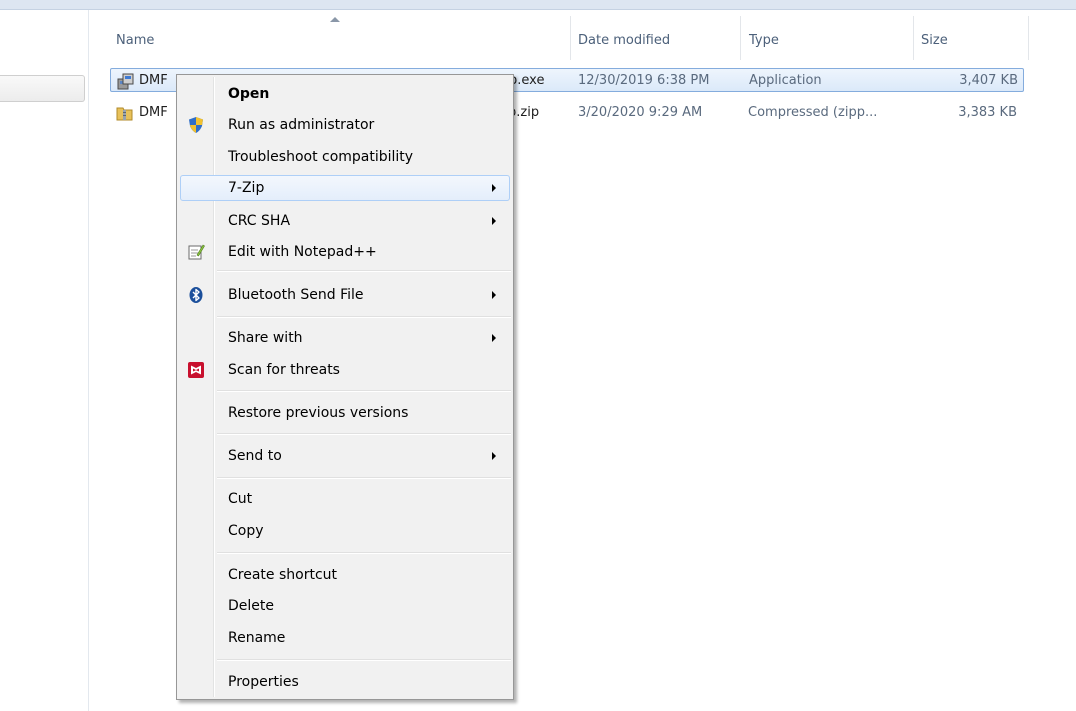 This screenshot has width=1076, height=711. Describe the element at coordinates (255, 456) in the screenshot. I see `menu-item-label: Send to` at that location.